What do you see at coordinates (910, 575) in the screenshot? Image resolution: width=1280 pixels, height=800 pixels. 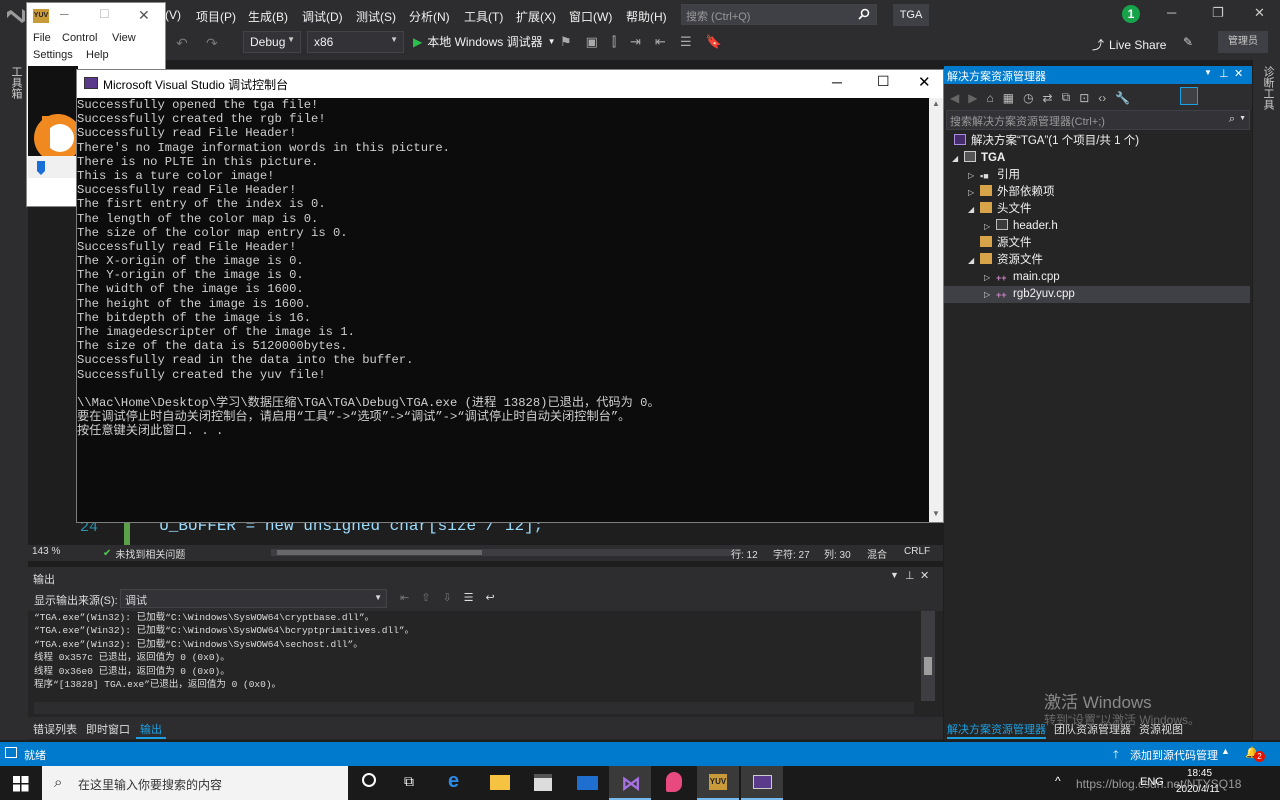 I see `pin-icon: ⊥` at bounding box center [910, 575].